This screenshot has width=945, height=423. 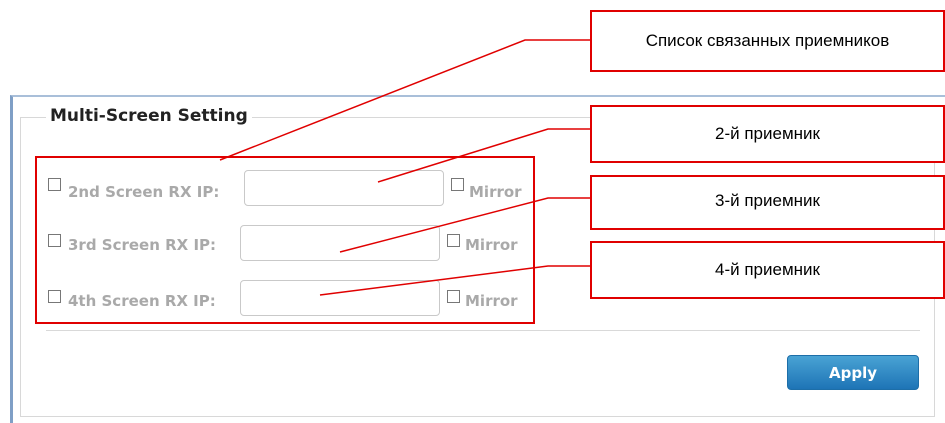 I want to click on callout-linked-receivers-text: Список связанных приемников, so click(x=767, y=40).